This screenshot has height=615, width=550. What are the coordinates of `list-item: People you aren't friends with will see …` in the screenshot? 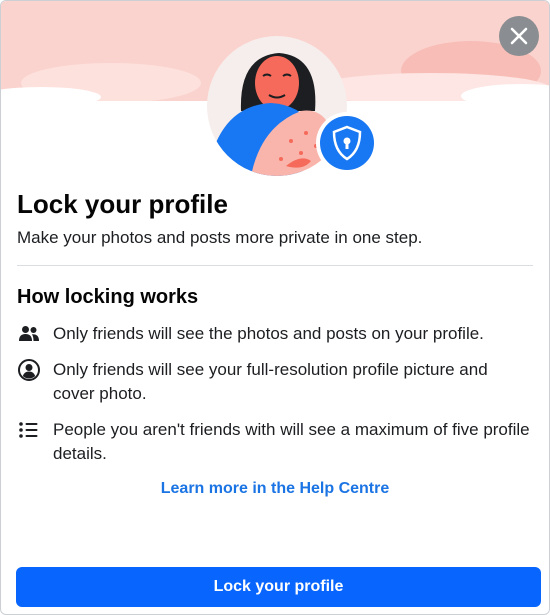 It's located at (275, 442).